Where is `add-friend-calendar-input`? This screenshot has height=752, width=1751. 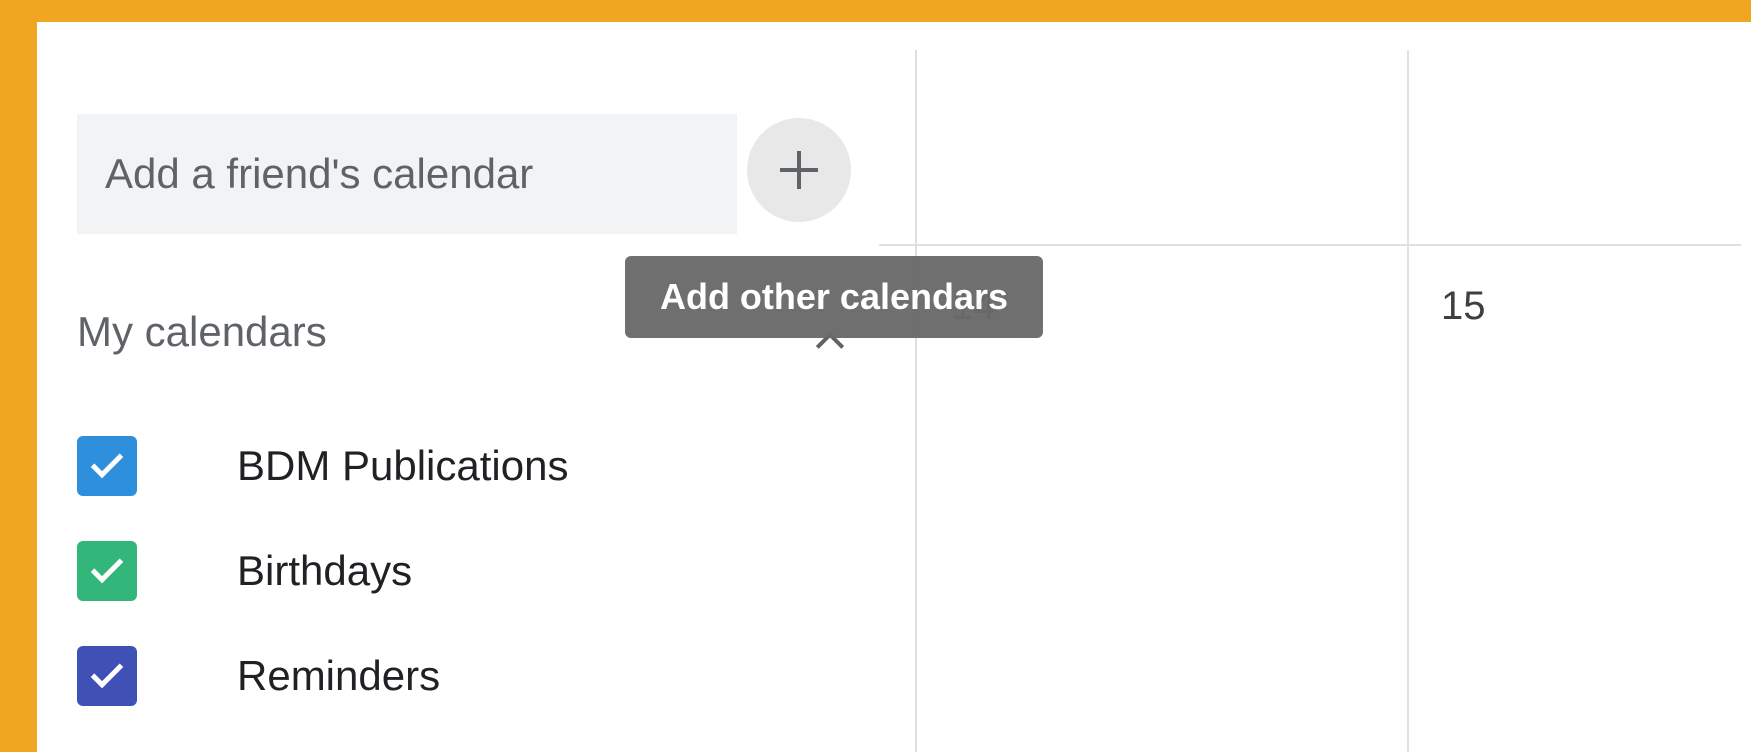
add-friend-calendar-input is located at coordinates (407, 174).